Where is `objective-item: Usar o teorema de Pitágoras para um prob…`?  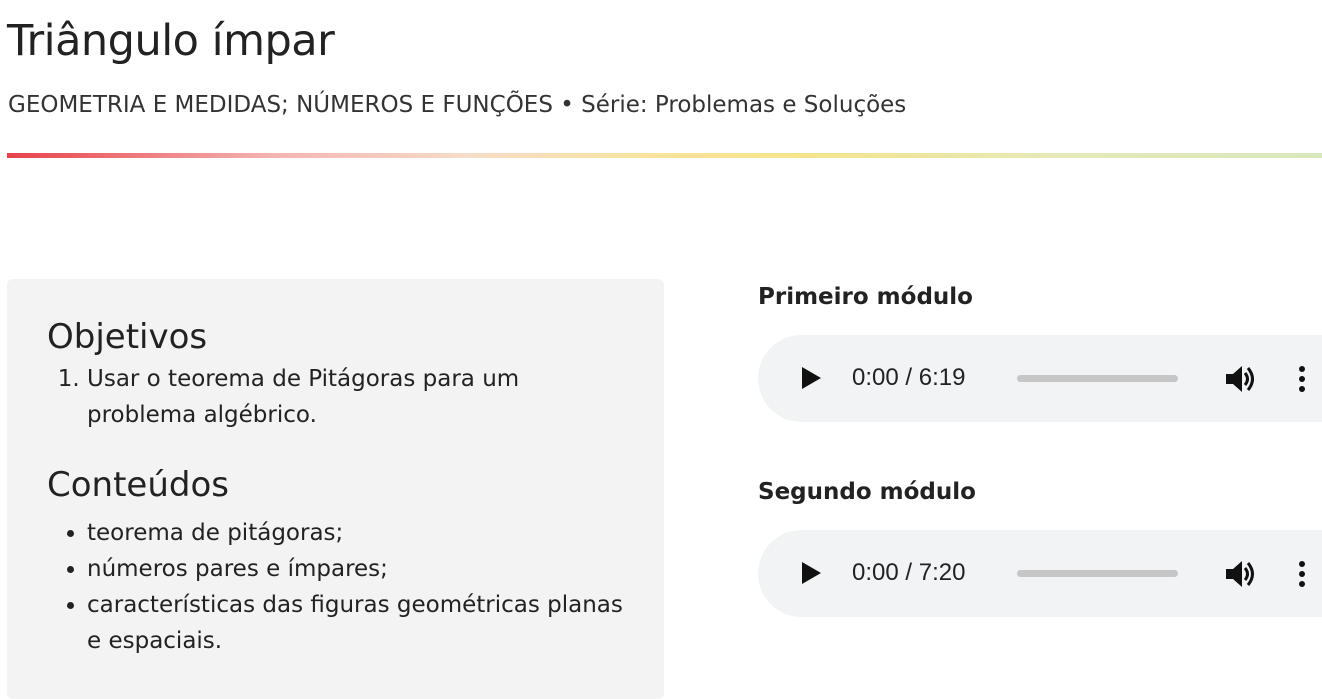
objective-item: Usar o teorema de Pitágoras para um prob… is located at coordinates (355, 397).